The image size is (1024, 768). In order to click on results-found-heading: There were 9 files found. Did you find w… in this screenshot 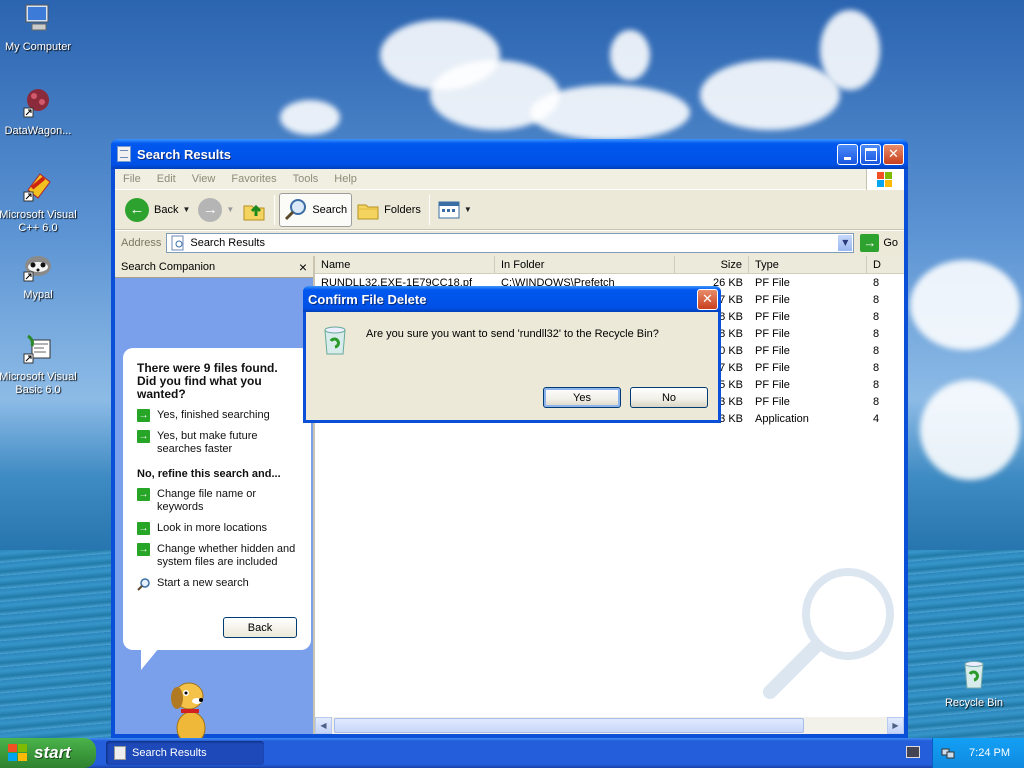, I will do `click(207, 381)`.